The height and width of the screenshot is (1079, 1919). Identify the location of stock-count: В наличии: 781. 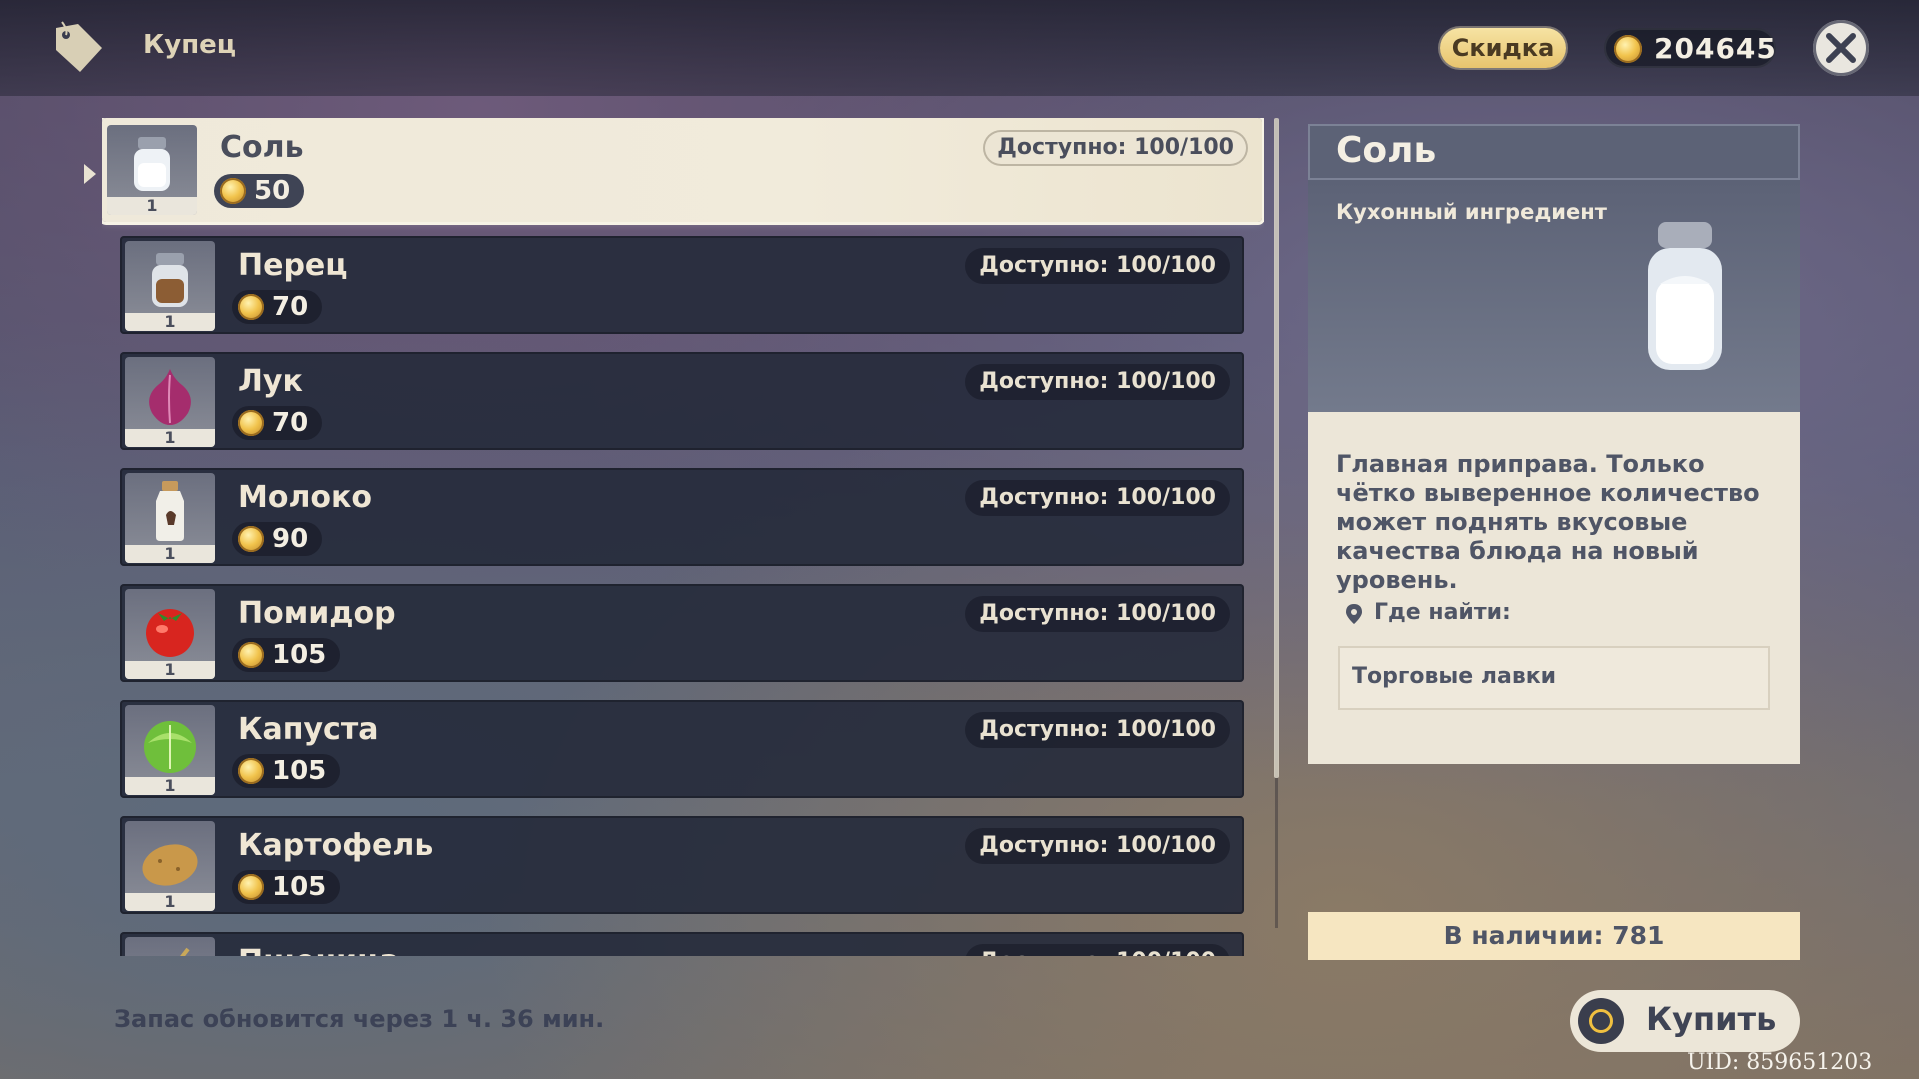
(1554, 936).